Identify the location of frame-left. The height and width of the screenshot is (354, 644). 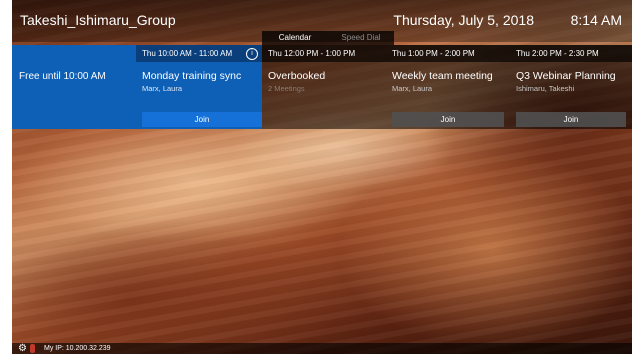
(6, 177).